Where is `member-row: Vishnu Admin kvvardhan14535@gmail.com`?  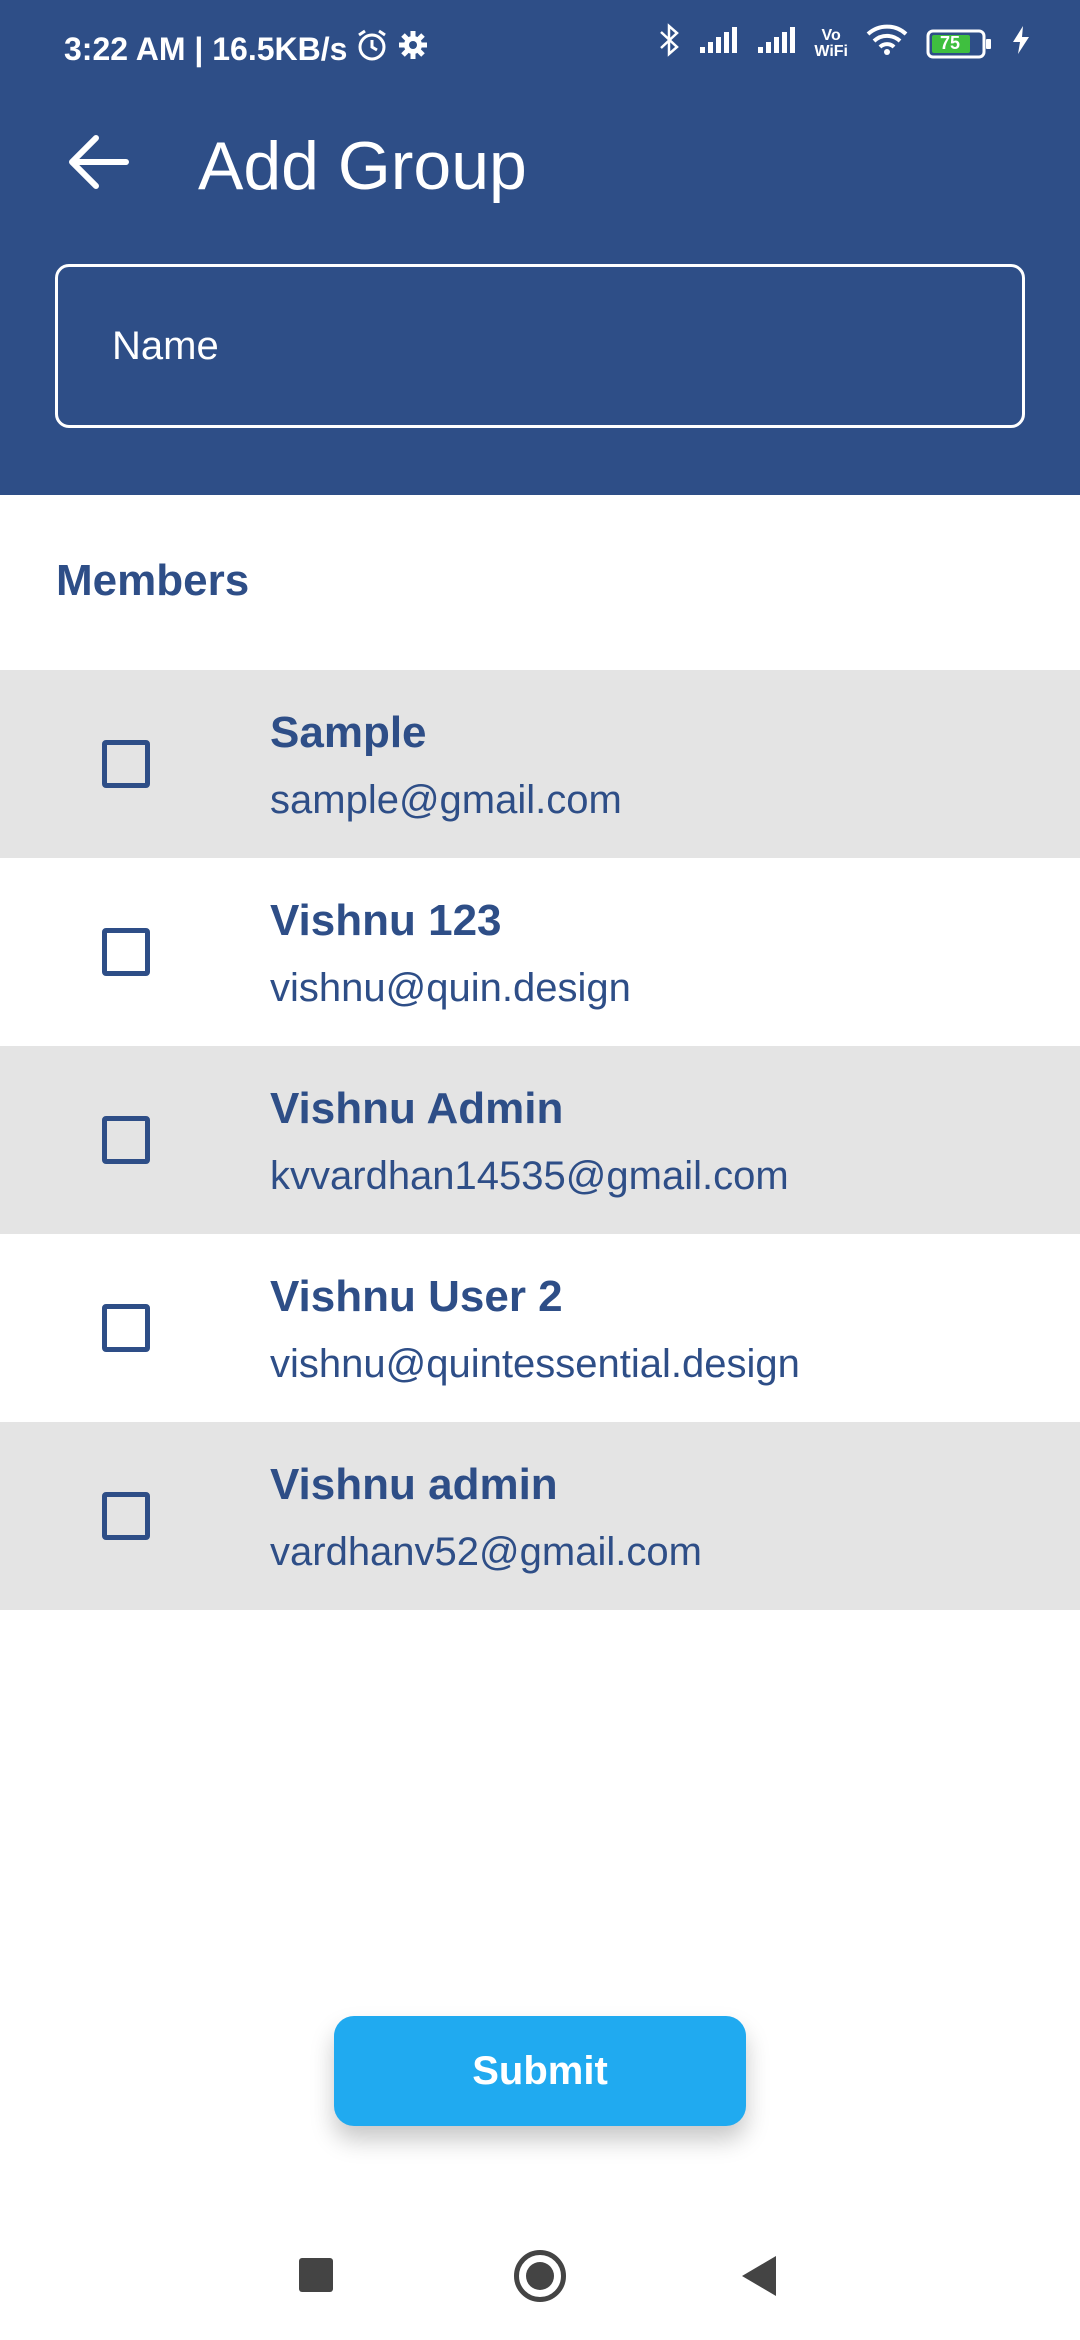 member-row: Vishnu Admin kvvardhan14535@gmail.com is located at coordinates (540, 1140).